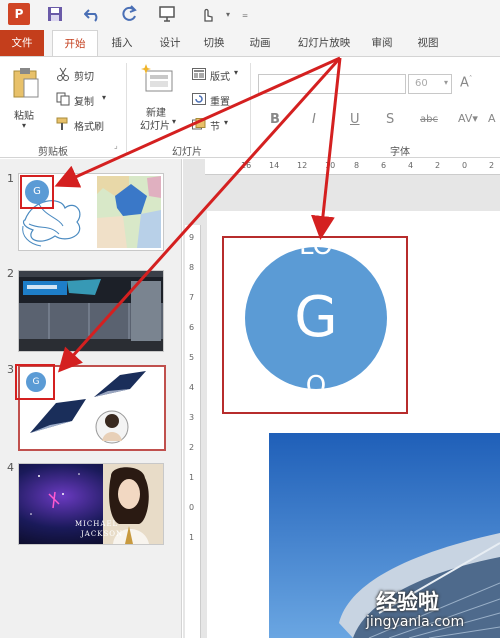 This screenshot has height=638, width=500. I want to click on copy-icon, so click(63, 100).